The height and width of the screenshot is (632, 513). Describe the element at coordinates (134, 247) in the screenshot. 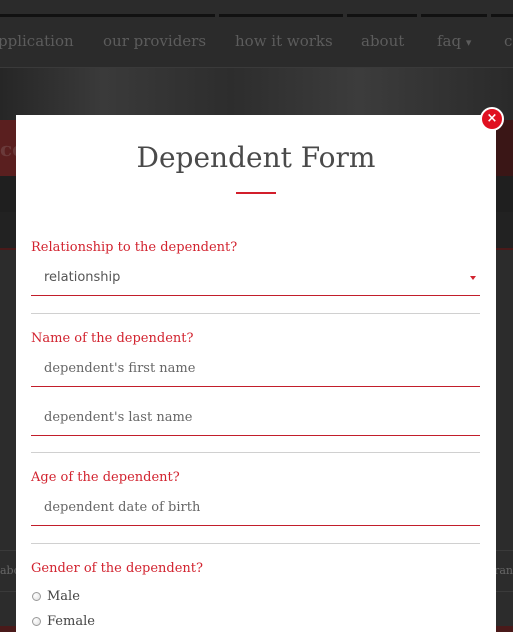

I see `relationship-label: Relationship to the dependent?` at that location.